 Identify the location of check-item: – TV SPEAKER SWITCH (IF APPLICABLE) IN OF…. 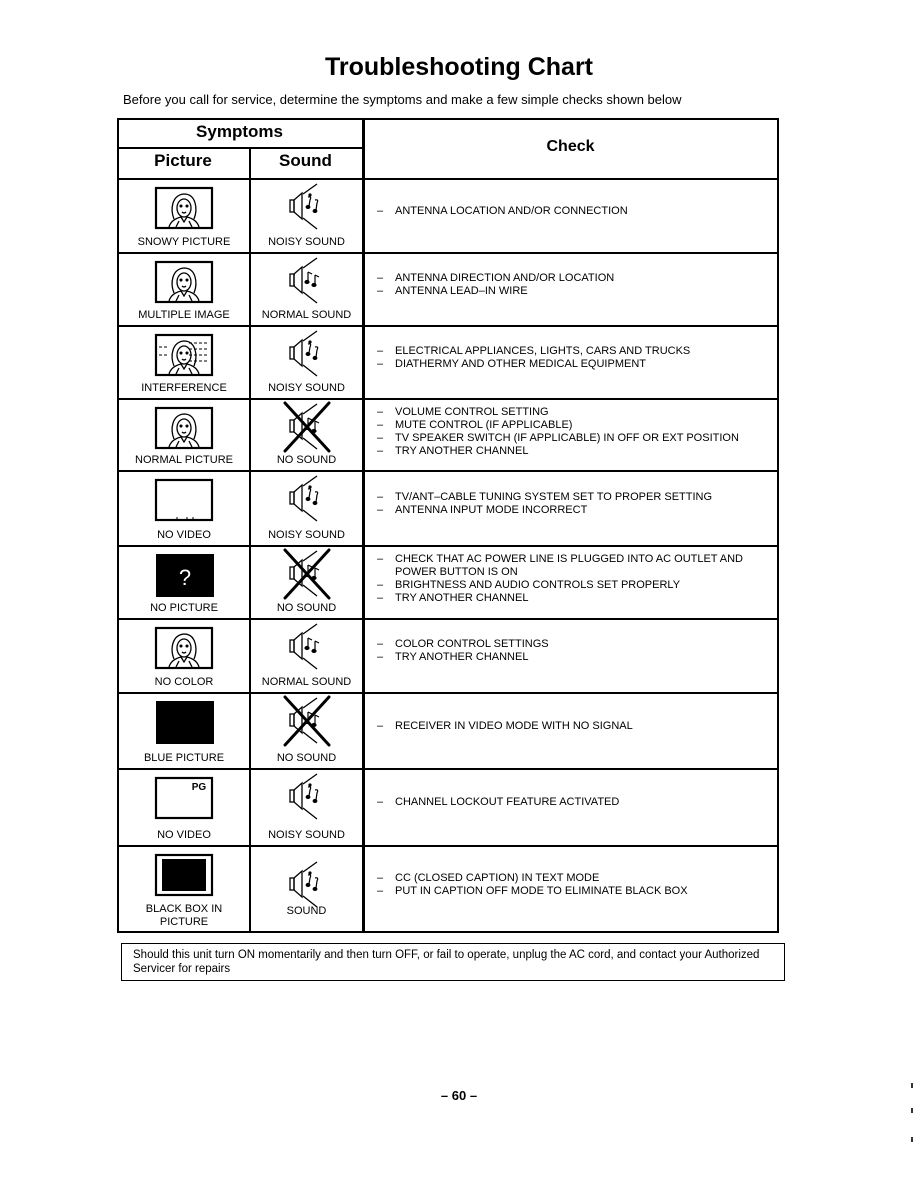
(575, 438).